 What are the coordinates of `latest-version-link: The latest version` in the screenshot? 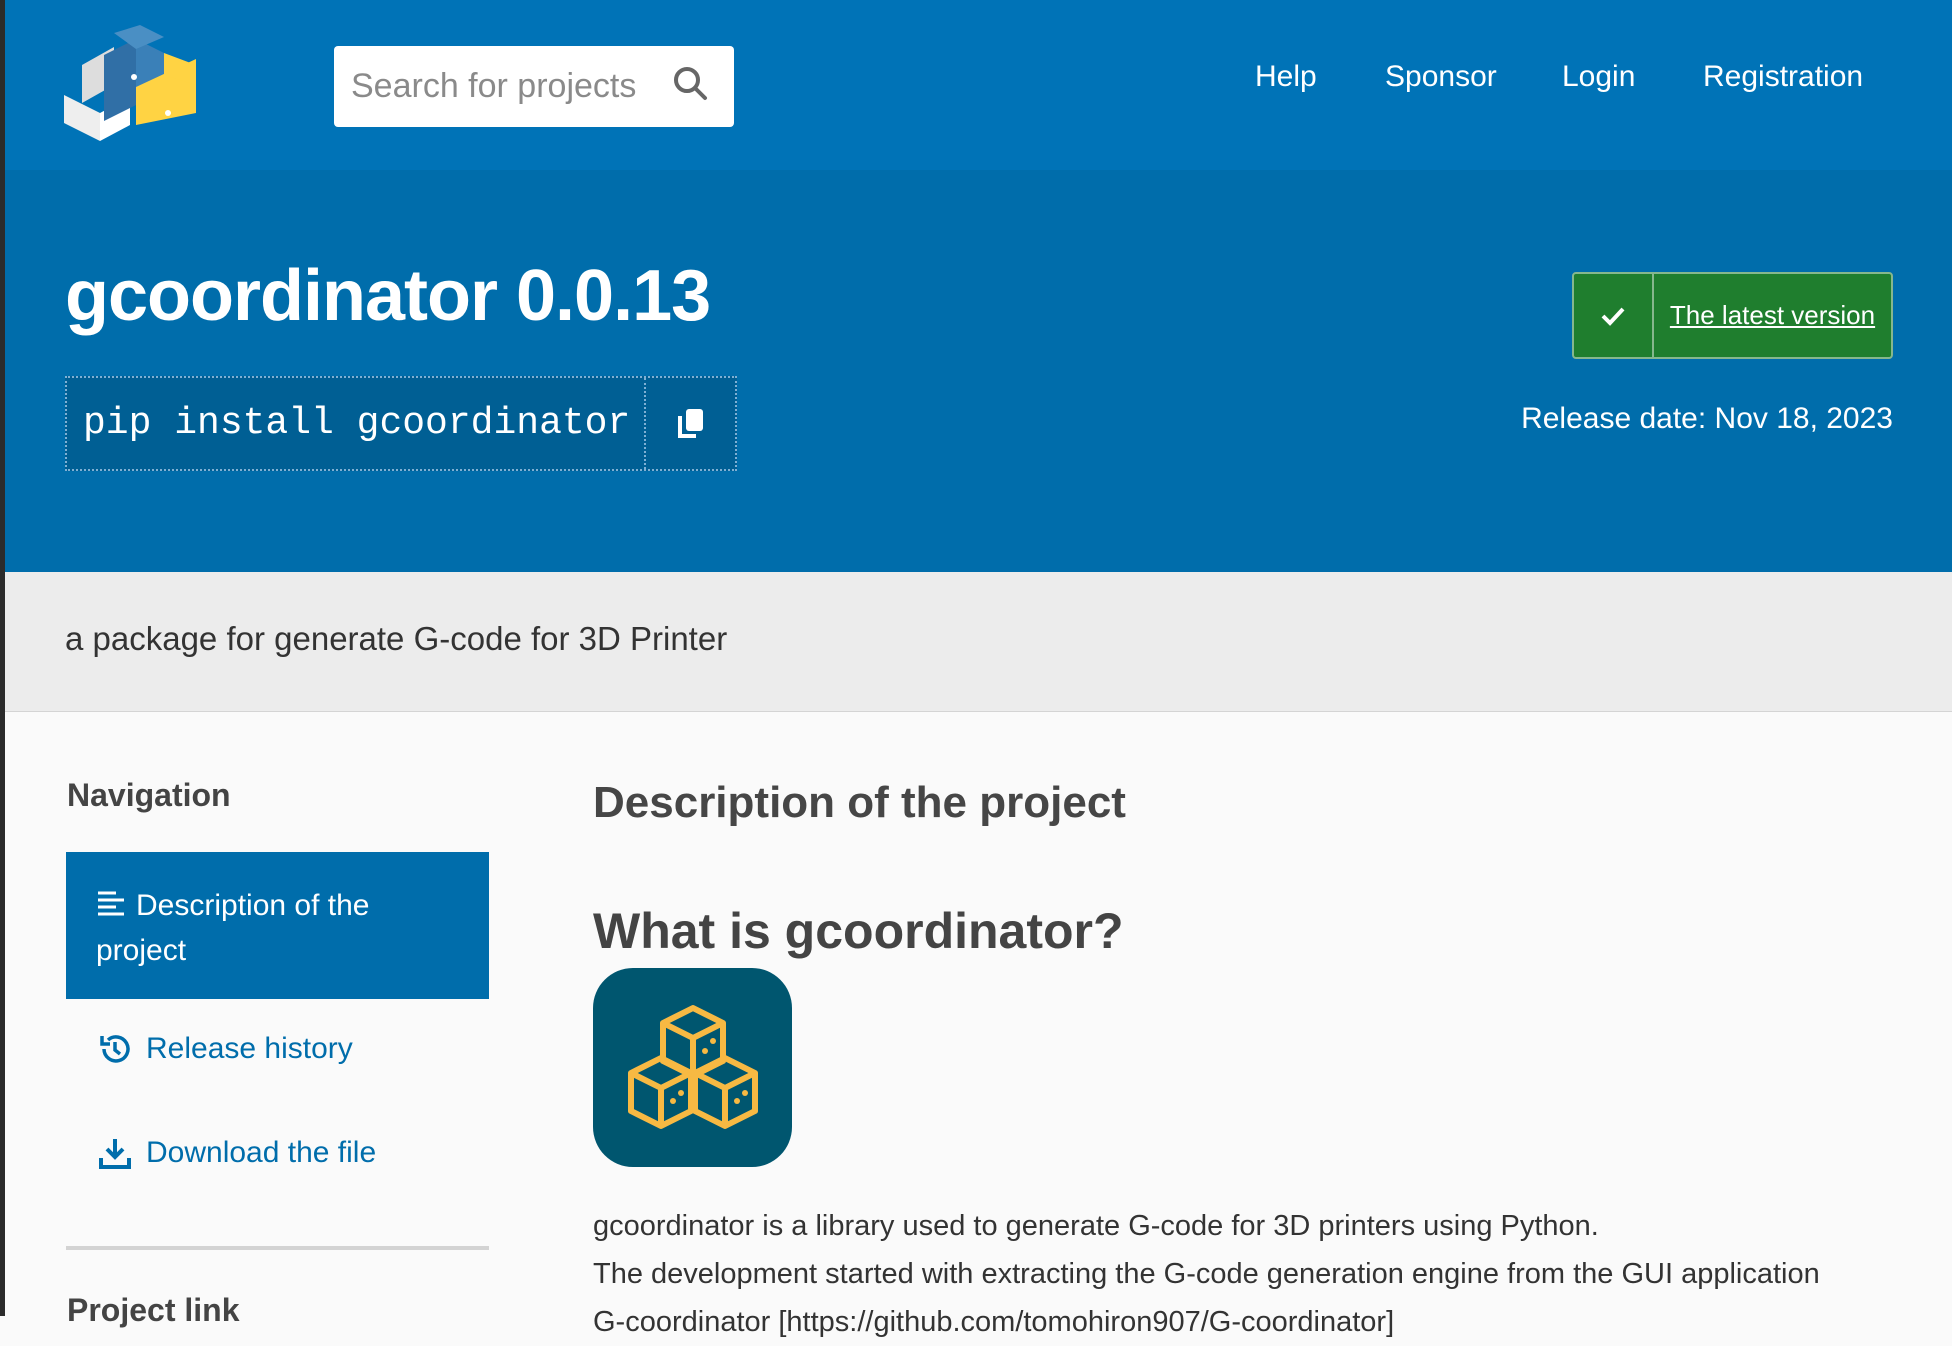 It's located at (1772, 315).